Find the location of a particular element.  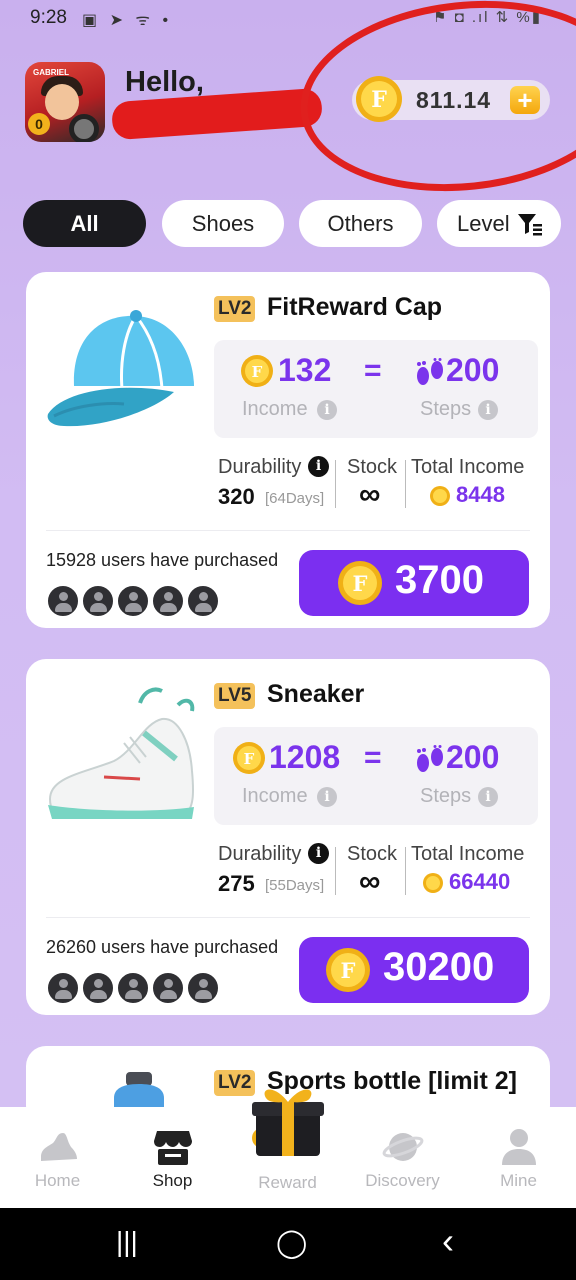

product-name: Sneaker is located at coordinates (316, 694).